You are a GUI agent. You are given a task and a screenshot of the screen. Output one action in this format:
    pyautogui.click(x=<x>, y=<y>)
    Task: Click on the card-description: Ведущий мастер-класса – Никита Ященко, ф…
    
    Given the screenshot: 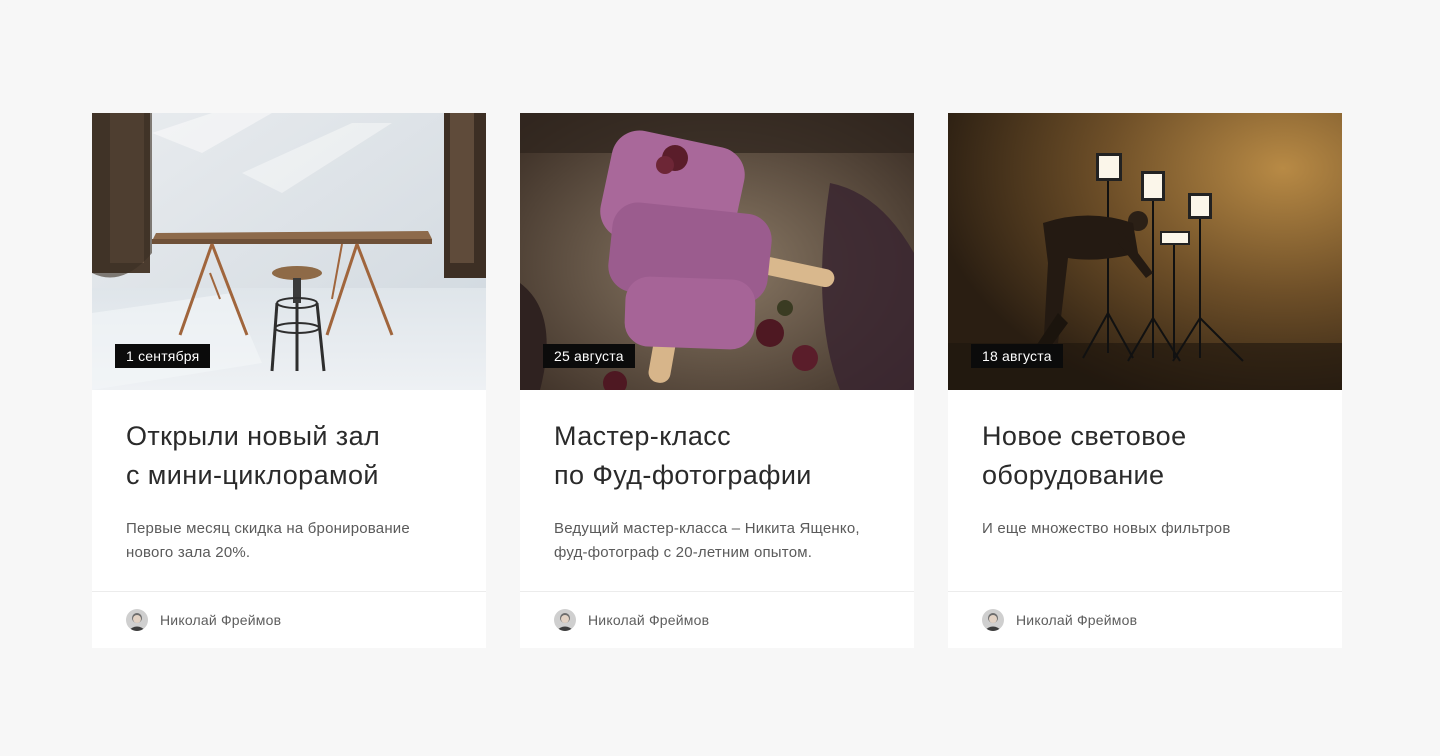 What is the action you would take?
    pyautogui.click(x=707, y=540)
    